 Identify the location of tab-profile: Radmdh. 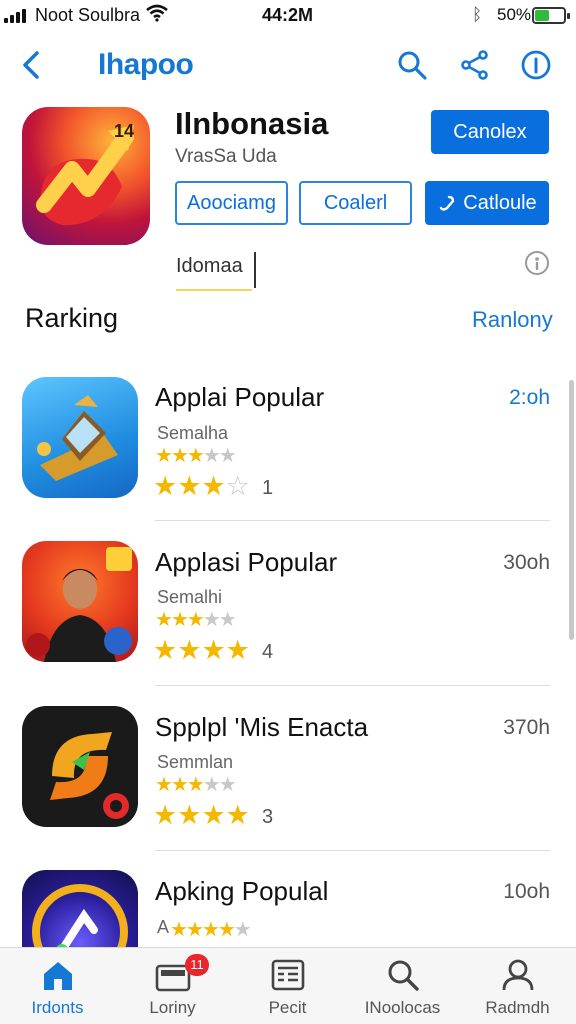
(517, 986).